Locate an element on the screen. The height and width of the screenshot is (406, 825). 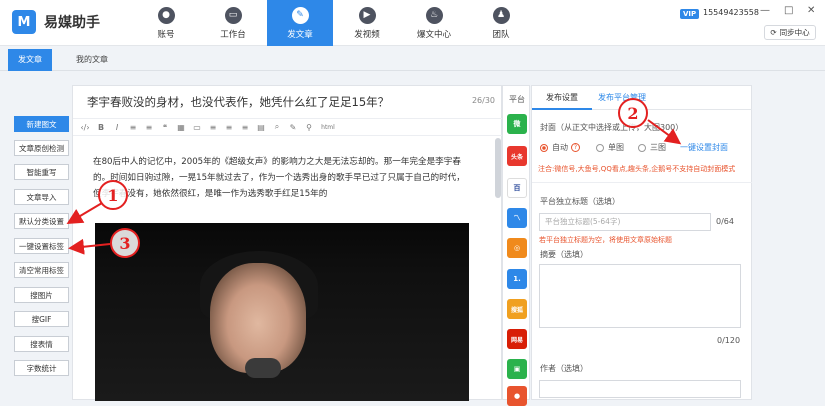
yidian-icon: 1. is located at coordinates (517, 279).